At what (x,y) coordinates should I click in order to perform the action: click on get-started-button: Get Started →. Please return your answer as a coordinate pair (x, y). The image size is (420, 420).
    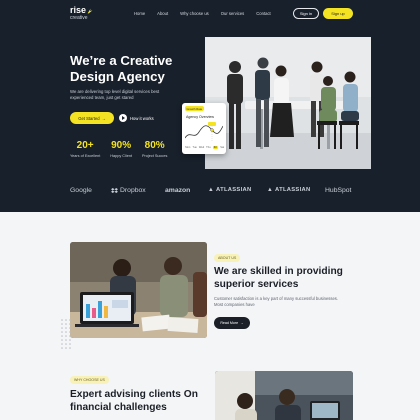
    Looking at the image, I should click on (92, 118).